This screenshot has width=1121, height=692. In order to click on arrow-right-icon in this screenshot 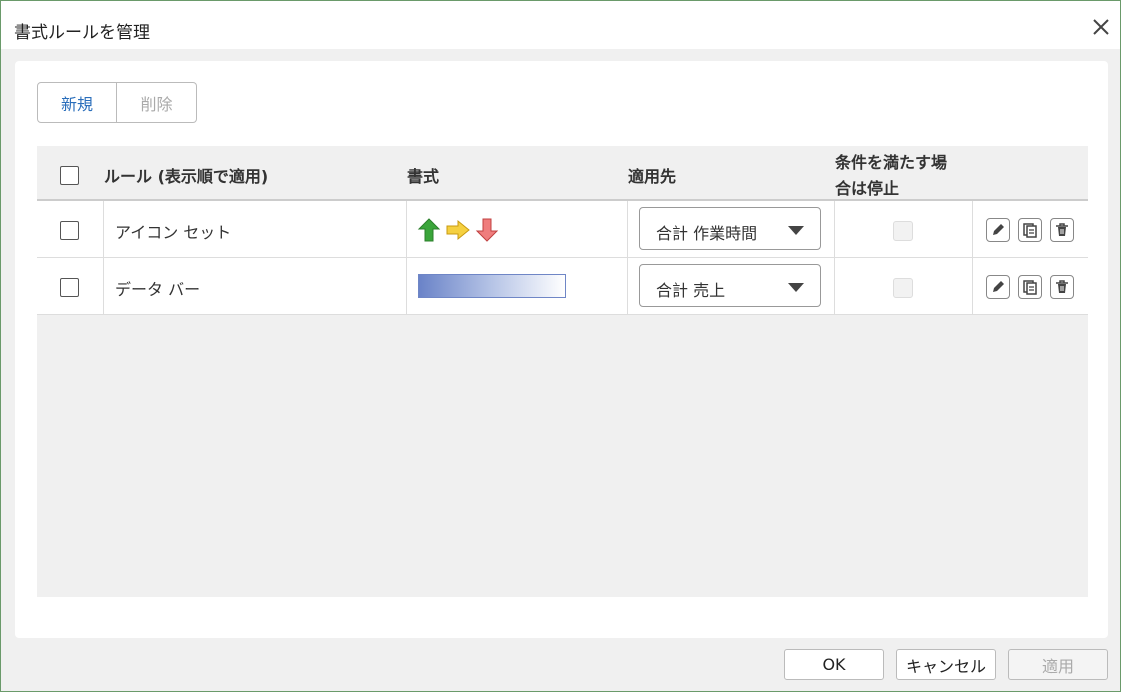, I will do `click(458, 230)`.